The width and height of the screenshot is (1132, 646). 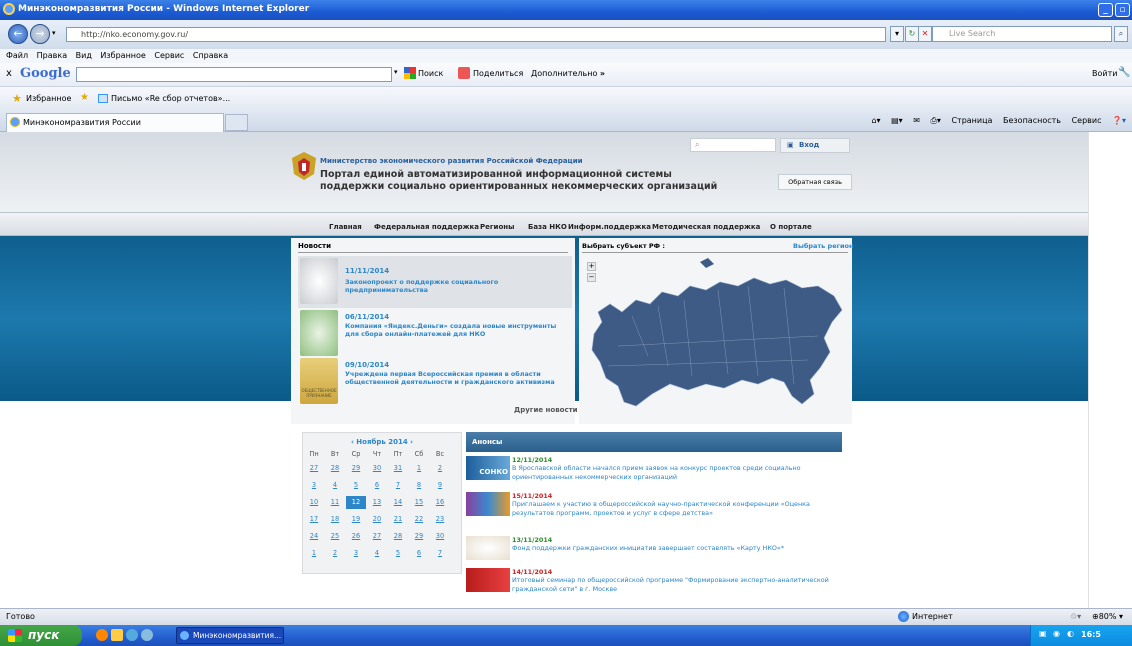 What do you see at coordinates (1087, 120) in the screenshot?
I see `command-tools: Сервис` at bounding box center [1087, 120].